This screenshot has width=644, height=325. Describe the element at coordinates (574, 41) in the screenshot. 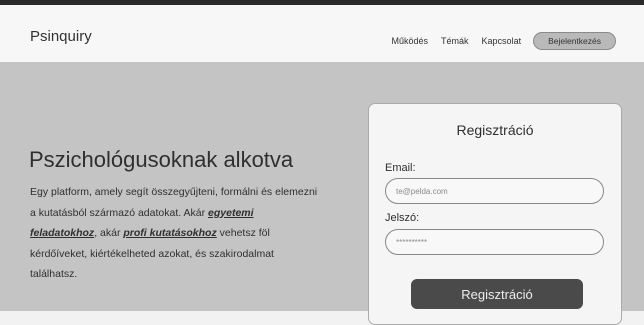

I see `login-button: Bejelentkezés` at that location.